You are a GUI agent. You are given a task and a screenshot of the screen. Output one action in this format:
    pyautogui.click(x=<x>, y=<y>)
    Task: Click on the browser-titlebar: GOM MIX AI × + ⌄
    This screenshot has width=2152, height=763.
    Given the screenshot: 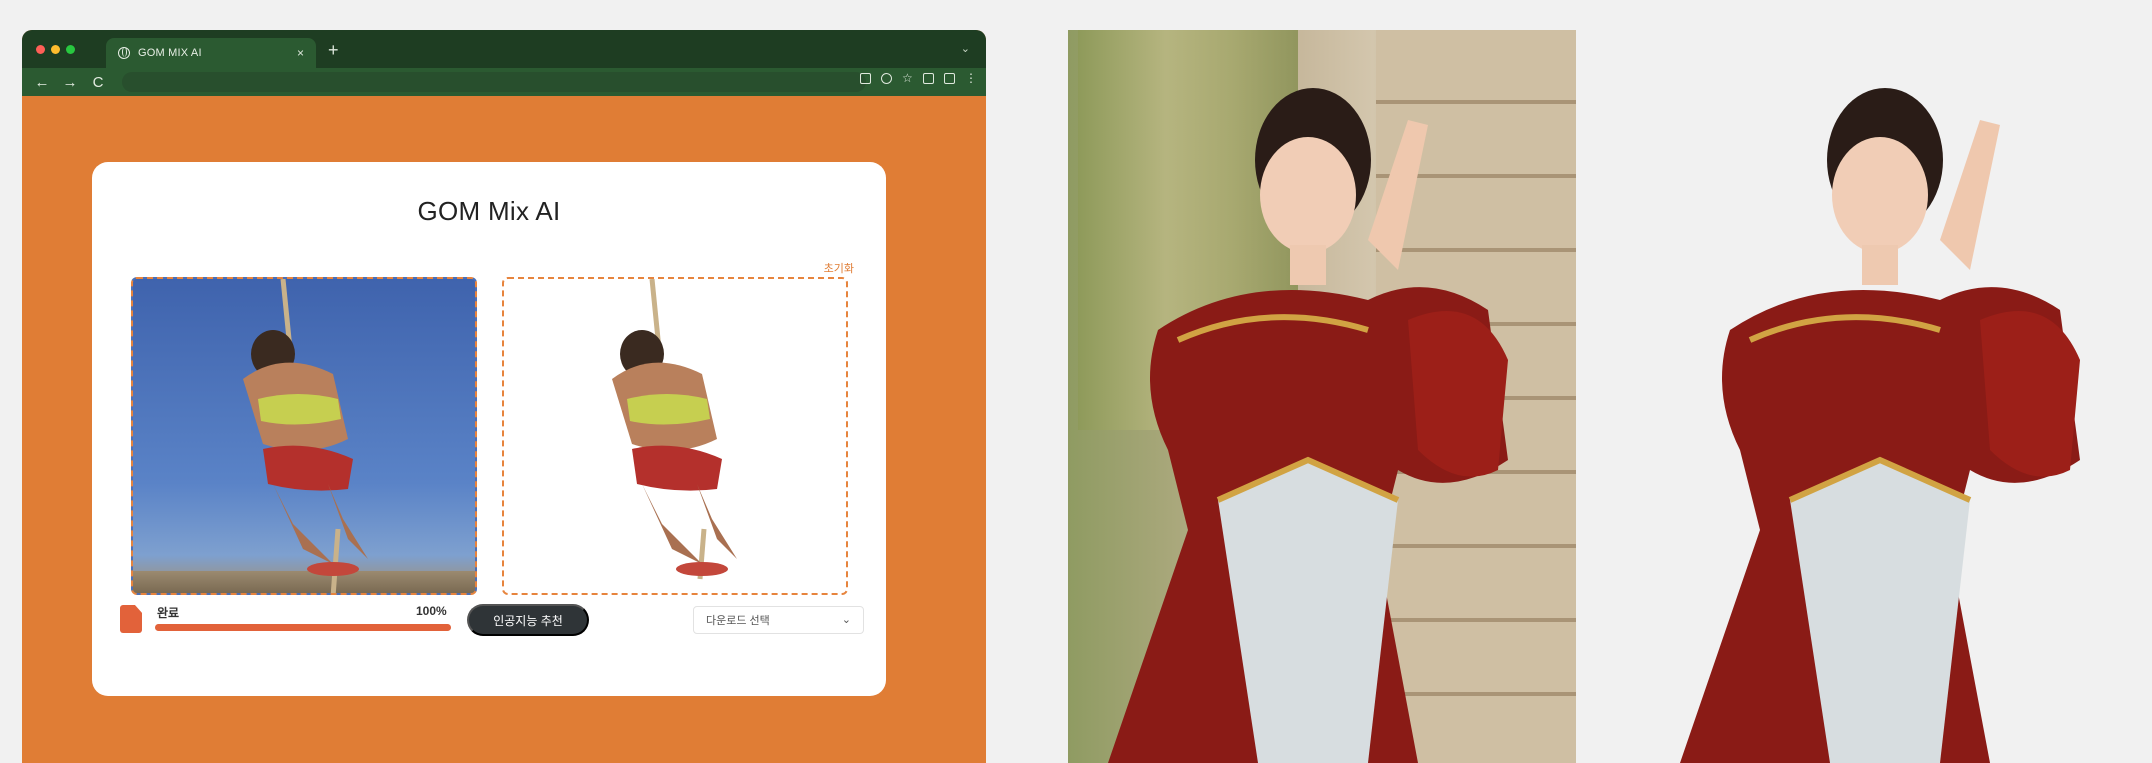 What is the action you would take?
    pyautogui.click(x=504, y=49)
    